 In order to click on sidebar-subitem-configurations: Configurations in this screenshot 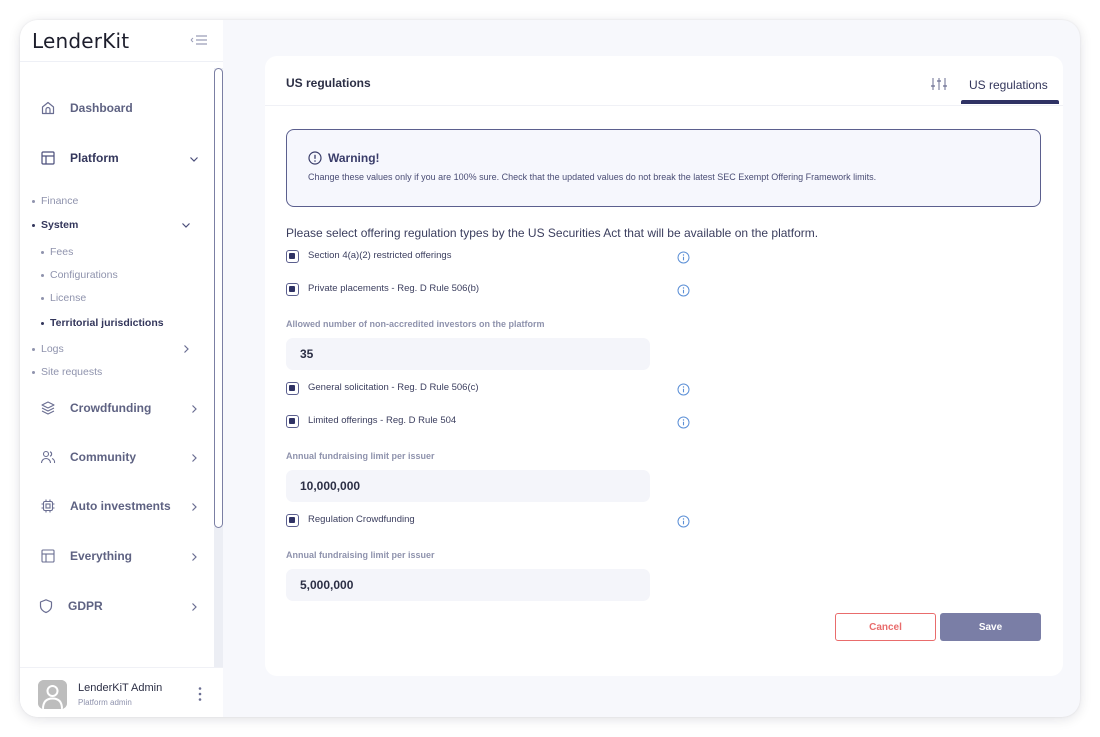, I will do `click(79, 275)`.